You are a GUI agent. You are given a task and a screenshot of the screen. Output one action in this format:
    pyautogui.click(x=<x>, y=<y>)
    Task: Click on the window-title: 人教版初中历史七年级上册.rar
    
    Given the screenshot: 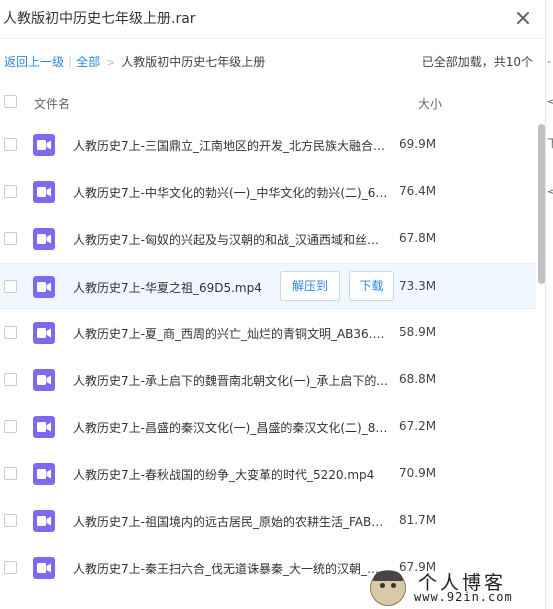 What is the action you would take?
    pyautogui.click(x=99, y=19)
    